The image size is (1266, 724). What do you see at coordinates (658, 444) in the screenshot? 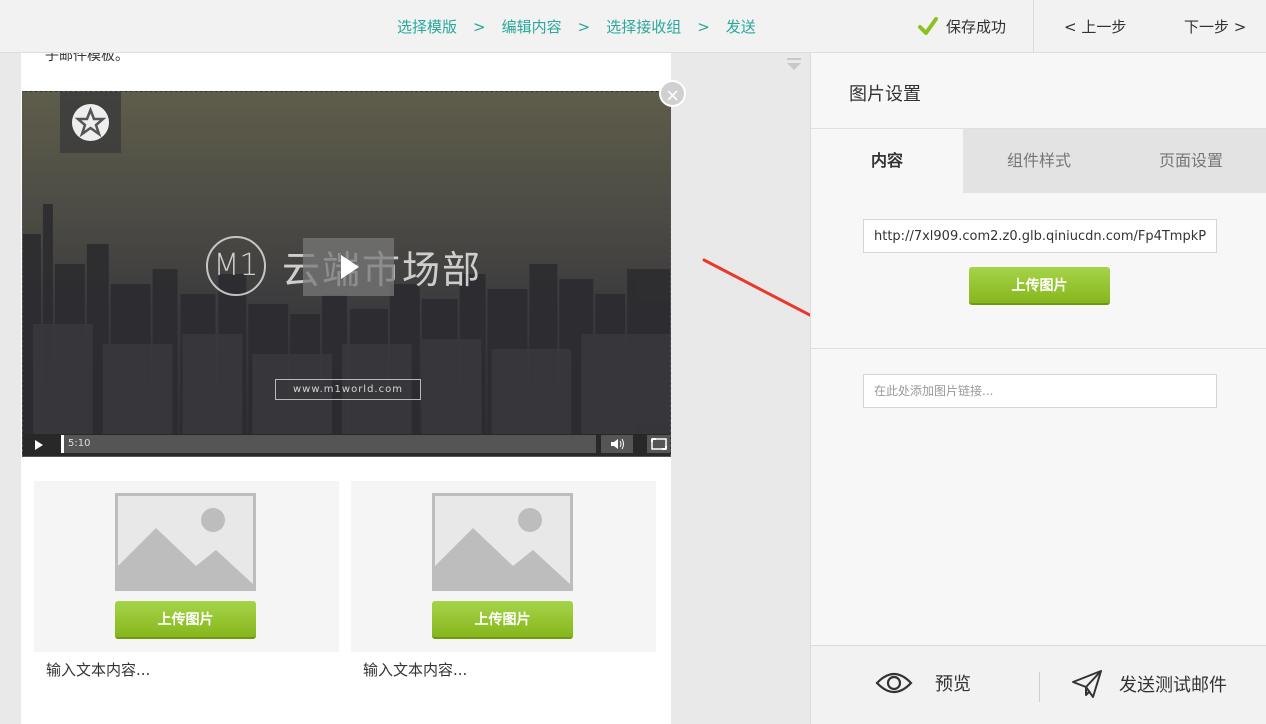
I see `fullscreen-icon` at bounding box center [658, 444].